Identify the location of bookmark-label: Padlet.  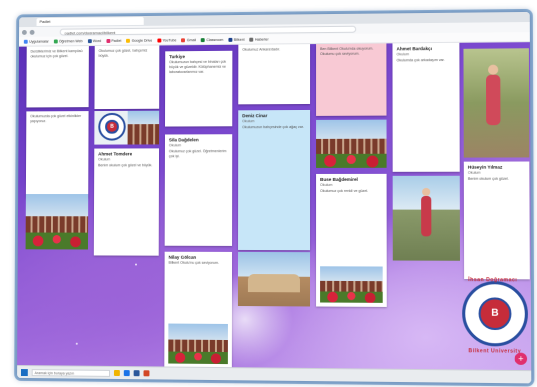
(116, 40).